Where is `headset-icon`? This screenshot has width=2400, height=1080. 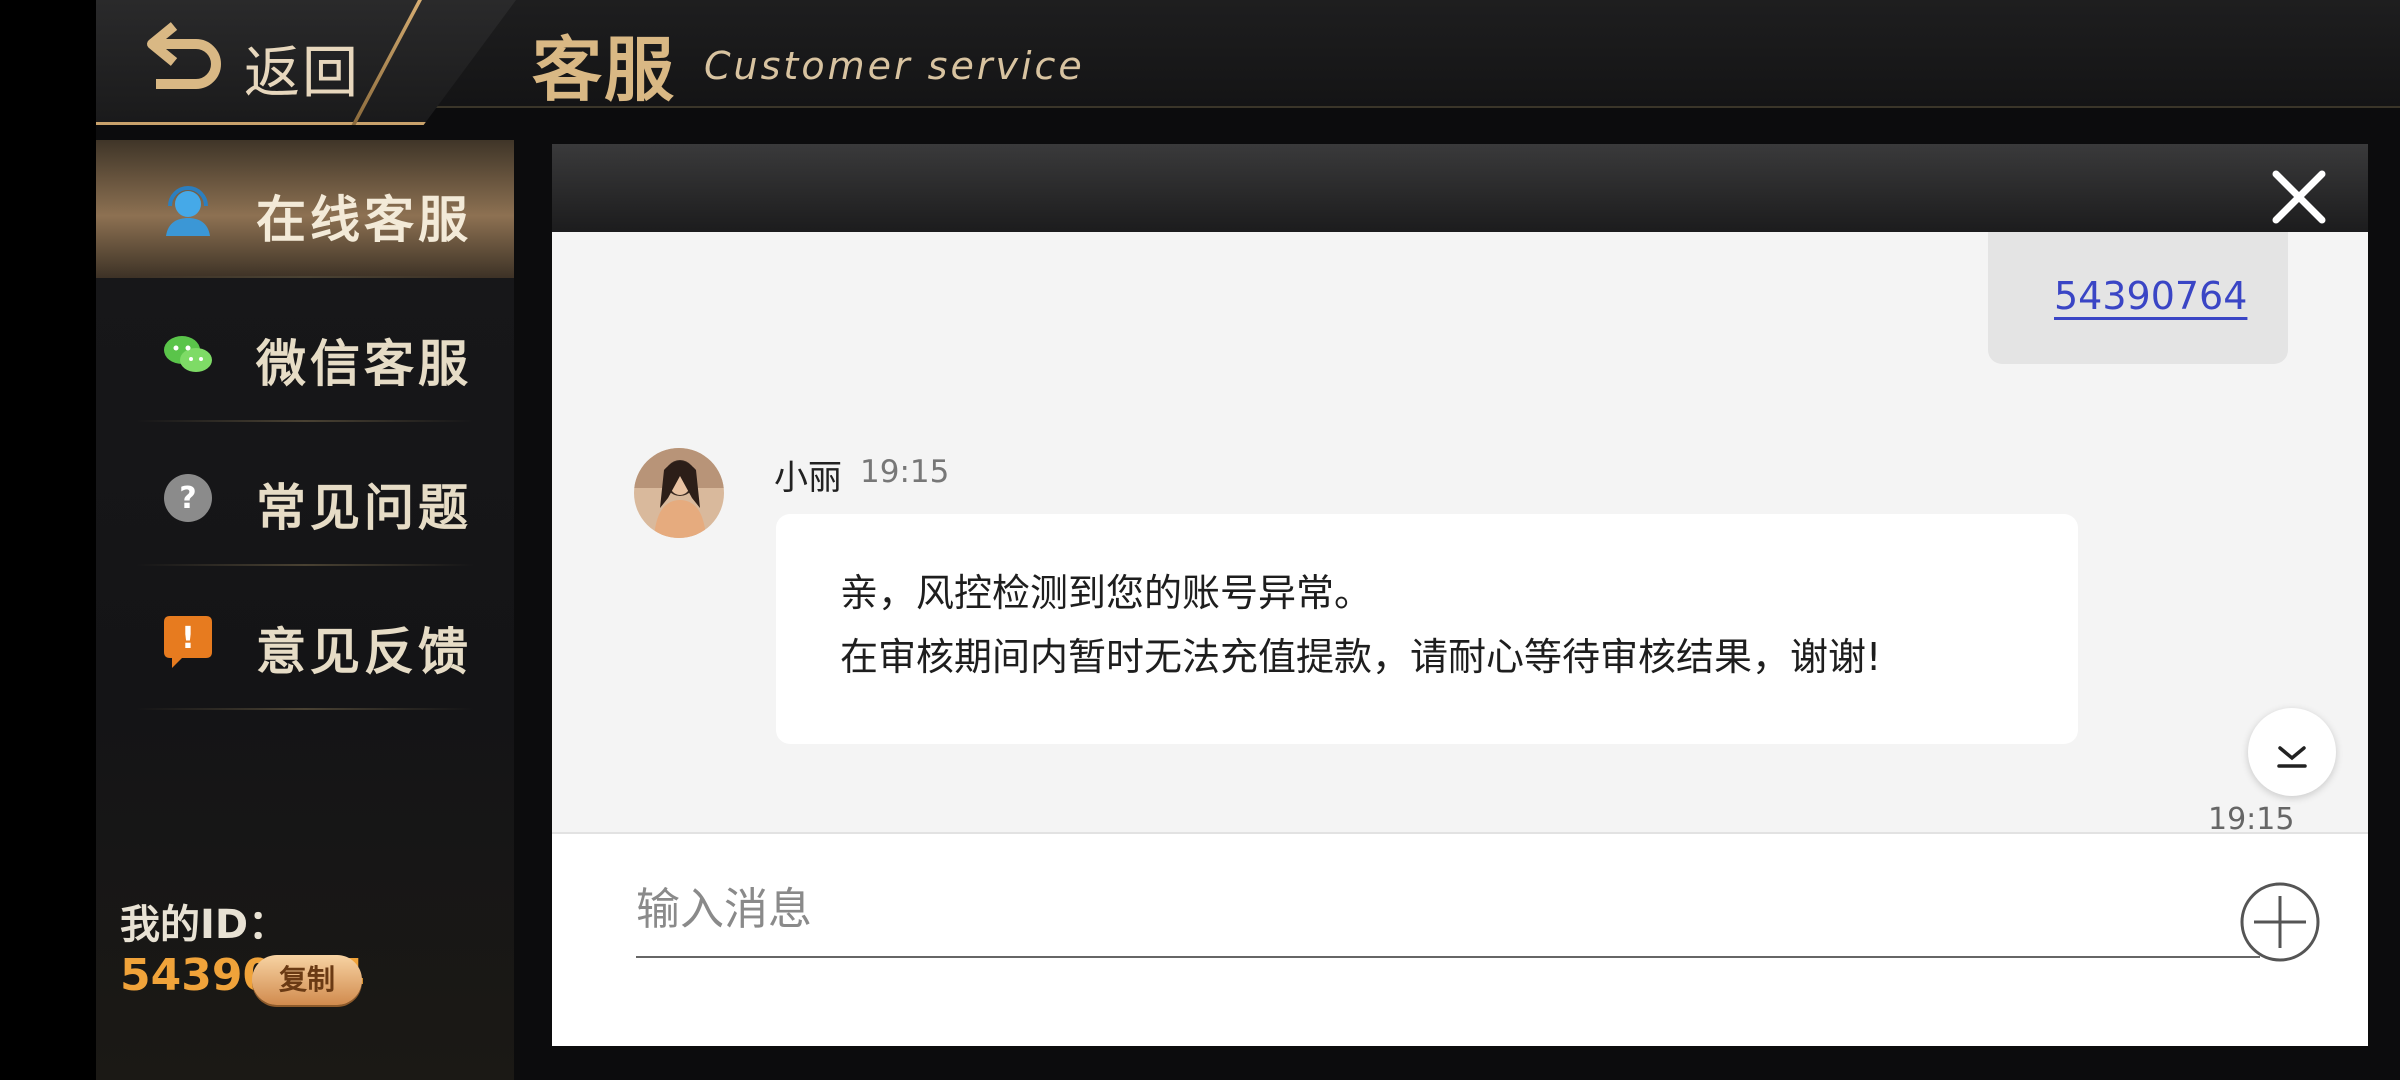
headset-icon is located at coordinates (188, 211).